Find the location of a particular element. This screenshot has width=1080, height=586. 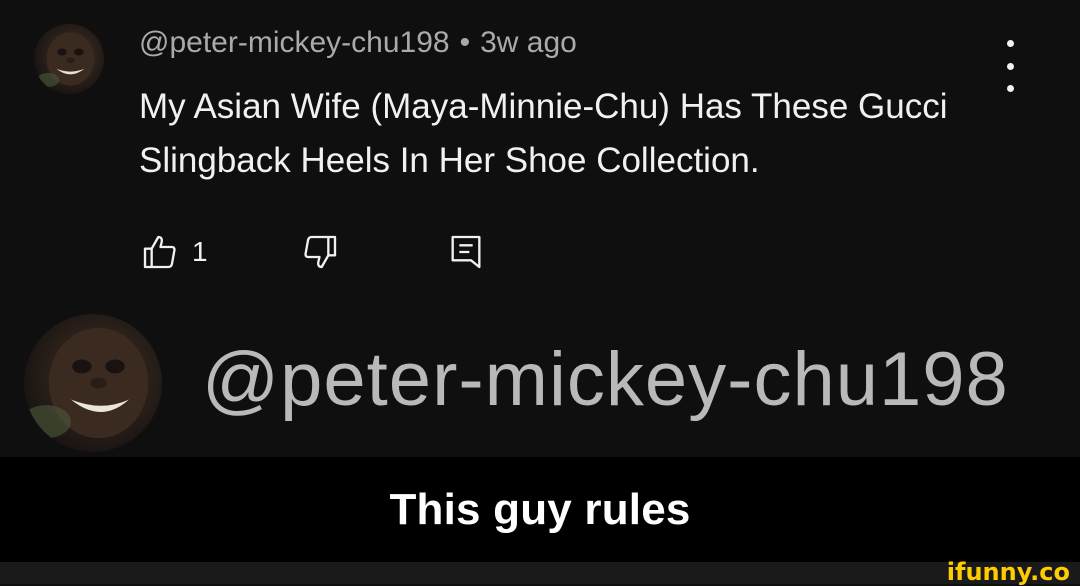

comment-meta: @peter-mickey-chu198 • 3w ago is located at coordinates (358, 43).